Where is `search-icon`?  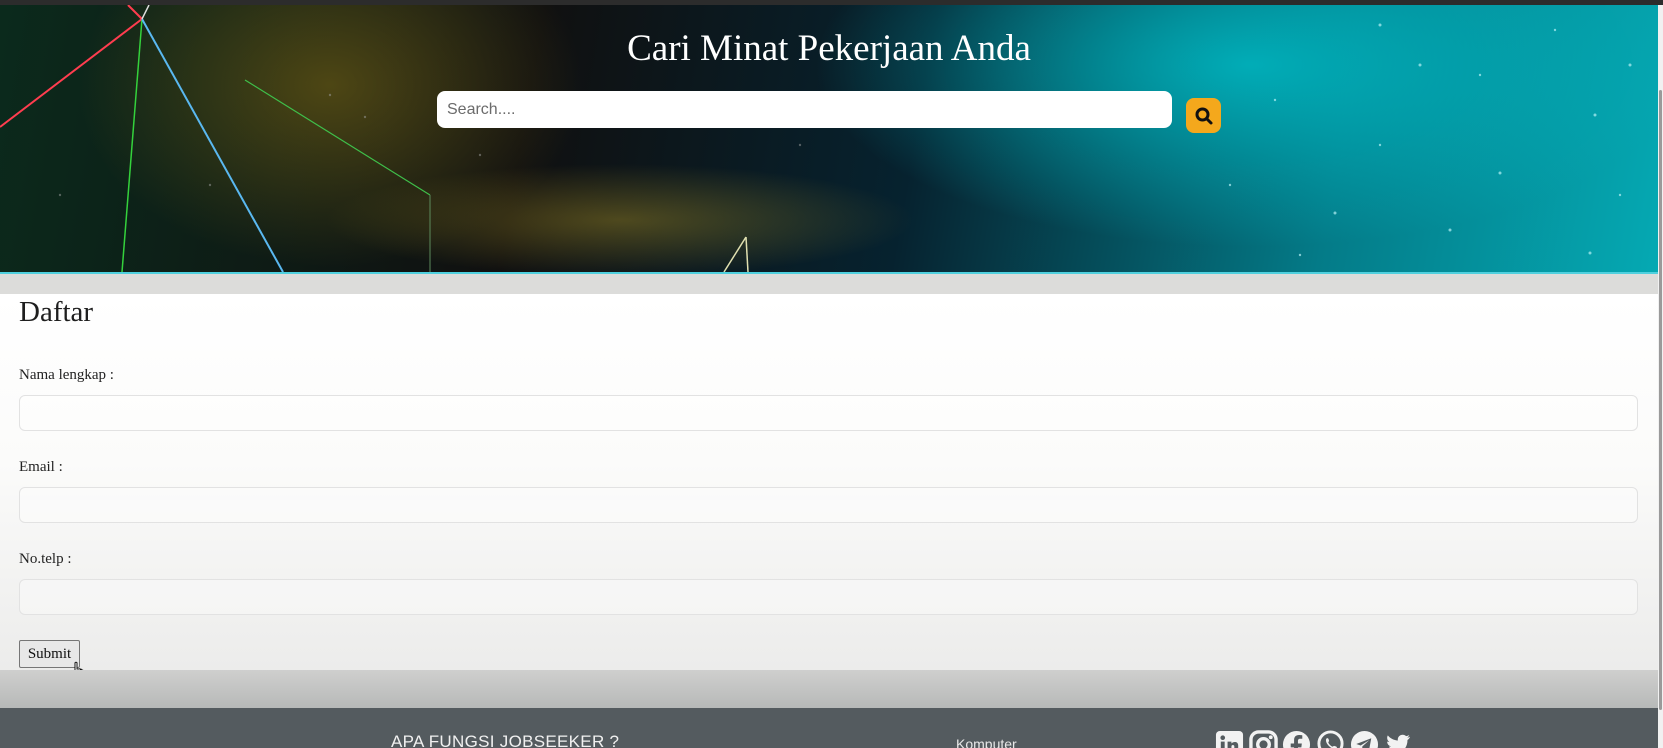
search-icon is located at coordinates (1203, 115).